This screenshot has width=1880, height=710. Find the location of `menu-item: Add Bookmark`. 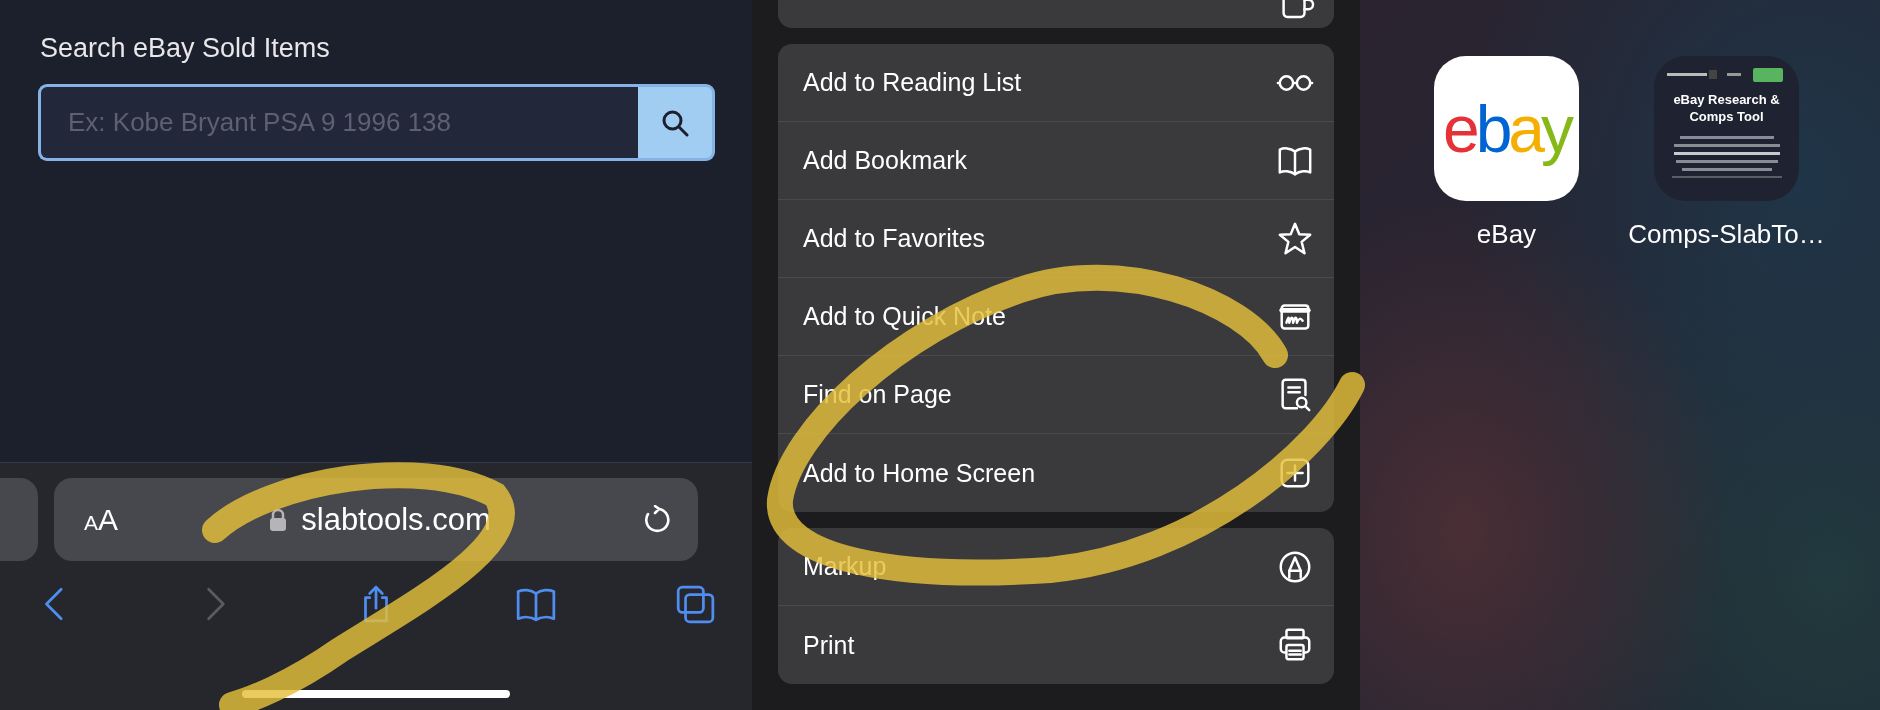

menu-item: Add Bookmark is located at coordinates (1056, 161).